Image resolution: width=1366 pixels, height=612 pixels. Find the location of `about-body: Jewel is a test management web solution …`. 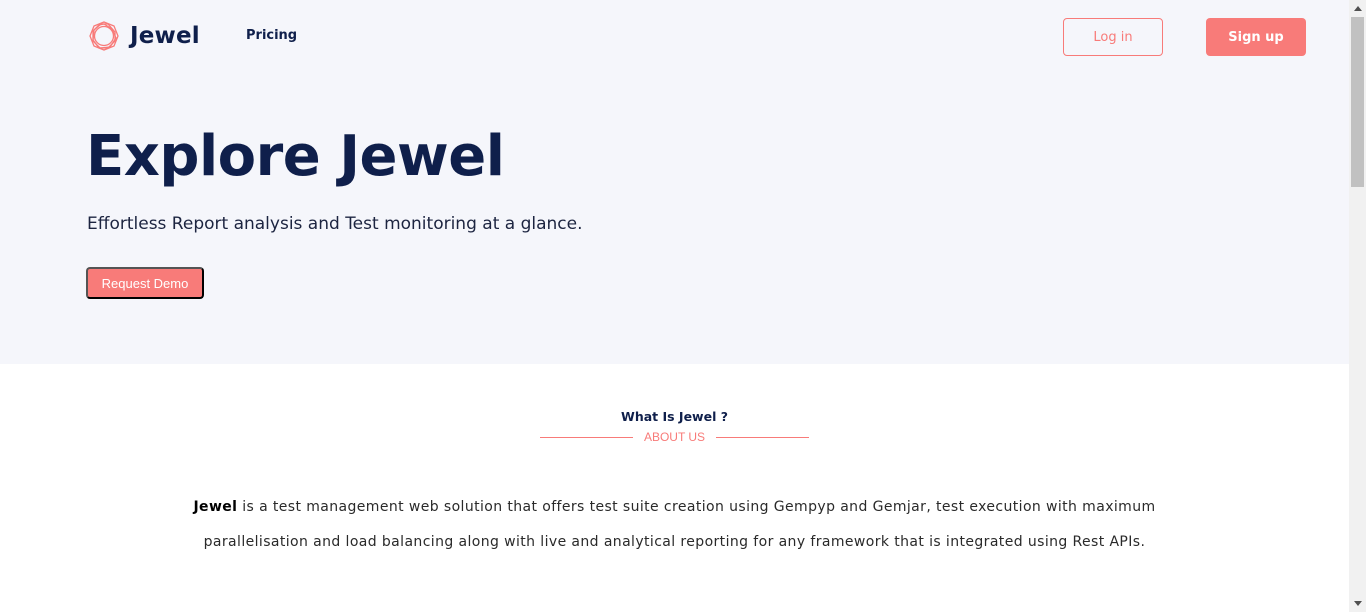

about-body: Jewel is a test management web solution … is located at coordinates (674, 525).